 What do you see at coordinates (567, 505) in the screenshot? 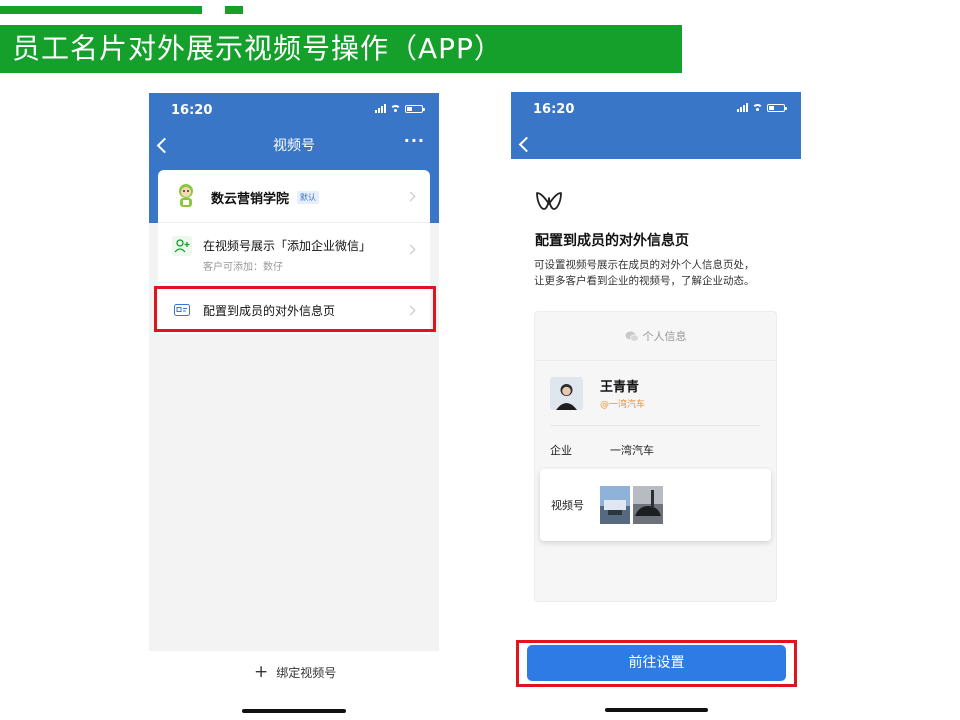
I see `channels-label: 视频号` at bounding box center [567, 505].